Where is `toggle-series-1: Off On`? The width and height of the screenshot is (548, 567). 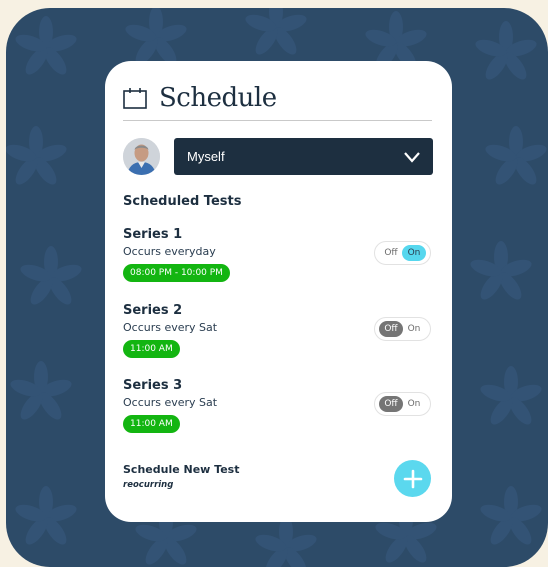
toggle-series-1: Off On is located at coordinates (402, 253).